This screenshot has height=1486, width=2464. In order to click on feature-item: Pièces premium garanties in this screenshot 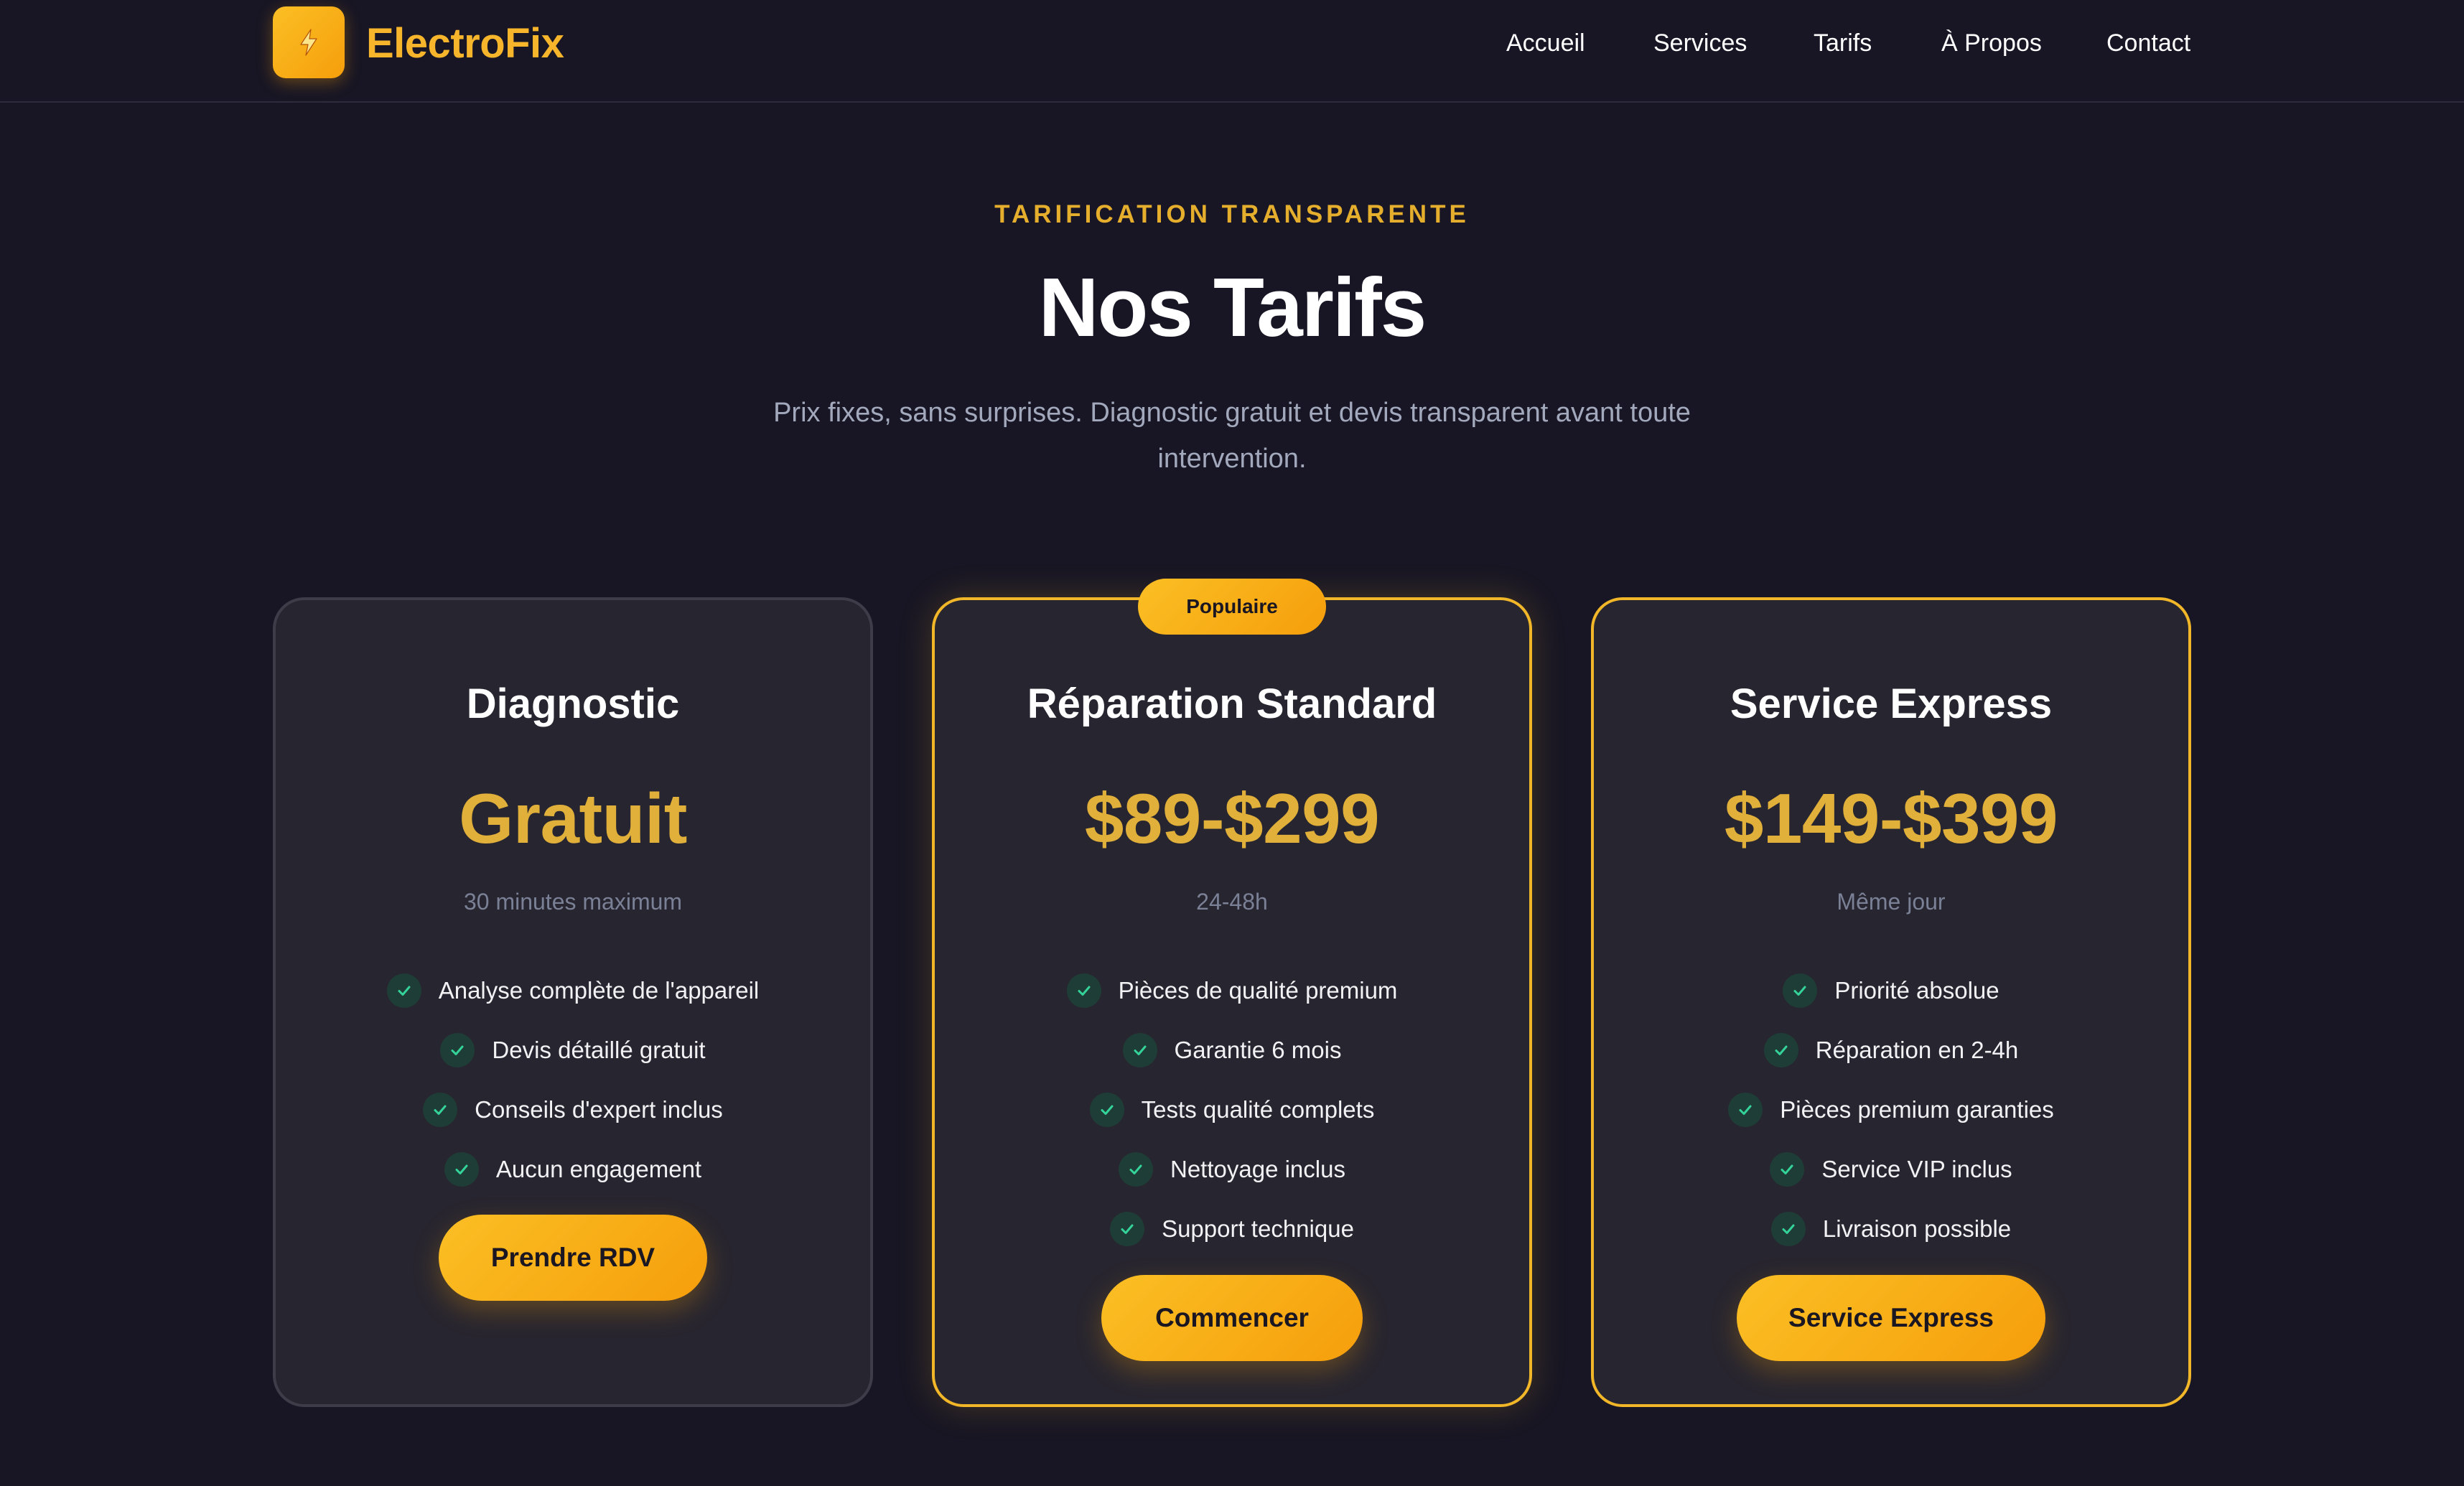, I will do `click(1891, 1109)`.